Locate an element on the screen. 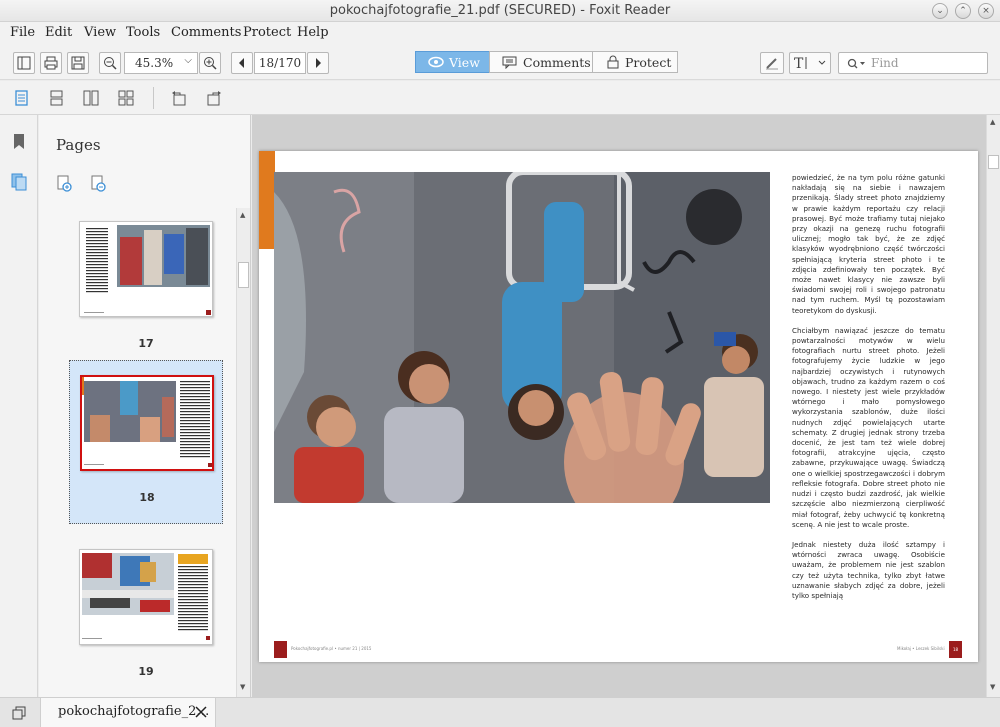 The height and width of the screenshot is (727, 1000). rotate-right-icon is located at coordinates (214, 98).